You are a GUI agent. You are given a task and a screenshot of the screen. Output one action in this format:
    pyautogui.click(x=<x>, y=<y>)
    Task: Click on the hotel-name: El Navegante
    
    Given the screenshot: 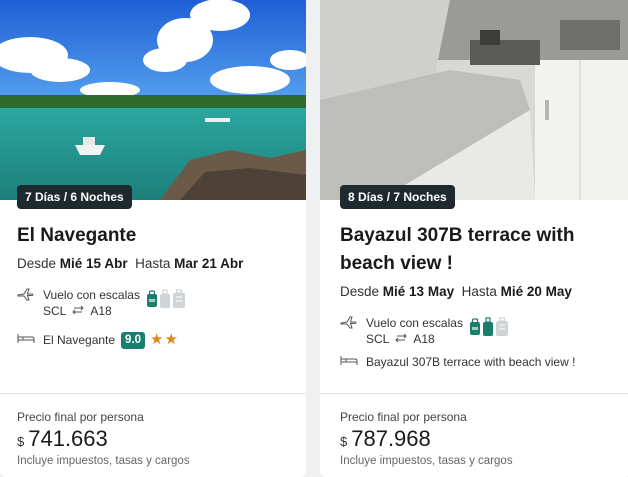 What is the action you would take?
    pyautogui.click(x=79, y=340)
    